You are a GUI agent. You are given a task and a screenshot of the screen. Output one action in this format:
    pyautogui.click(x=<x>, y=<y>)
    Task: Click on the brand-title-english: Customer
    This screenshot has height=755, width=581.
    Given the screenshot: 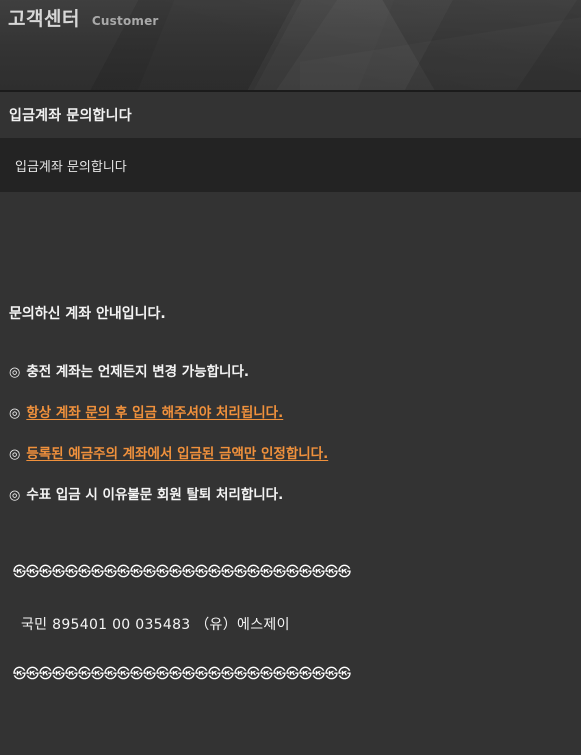 What is the action you would take?
    pyautogui.click(x=125, y=21)
    